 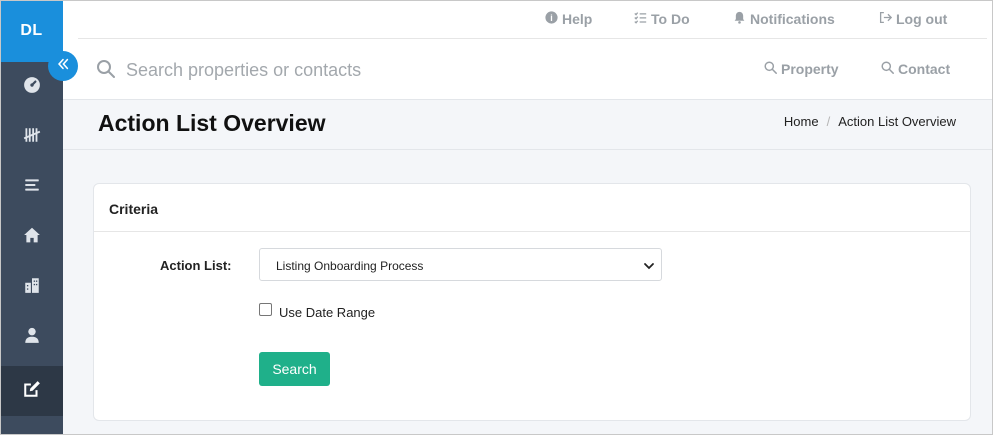 What do you see at coordinates (460, 264) in the screenshot?
I see `action-list-select: Listing Onboarding Process` at bounding box center [460, 264].